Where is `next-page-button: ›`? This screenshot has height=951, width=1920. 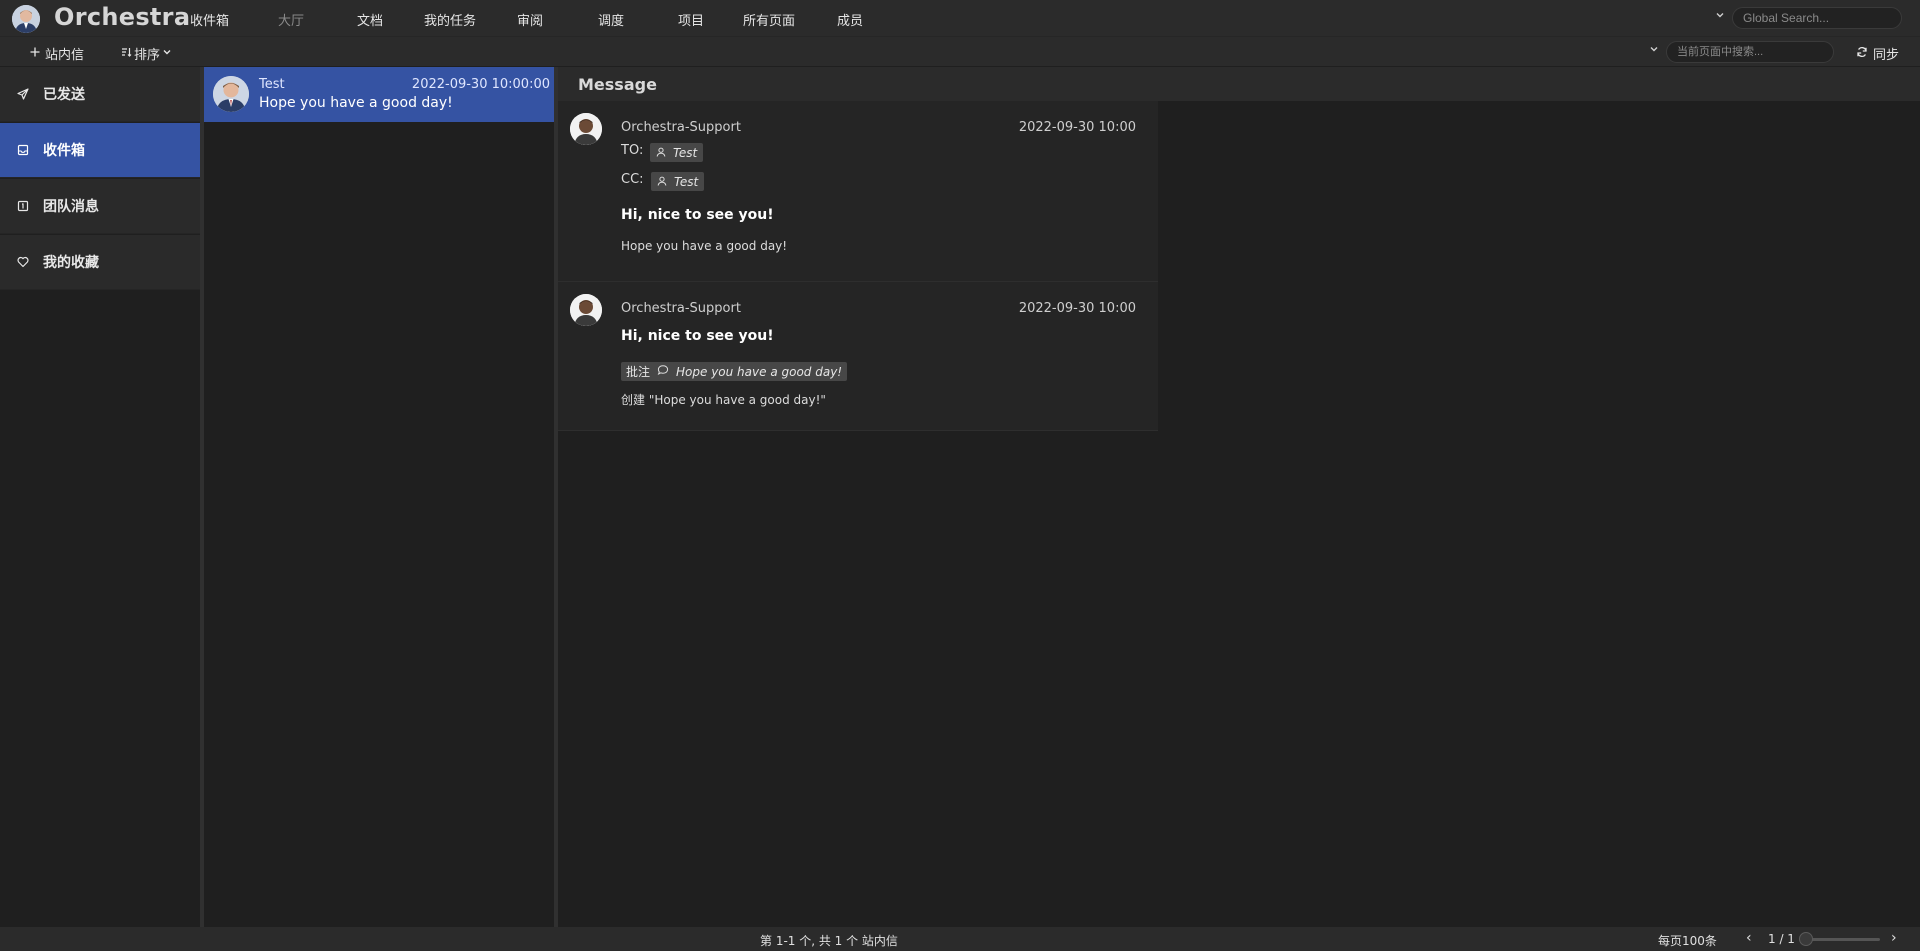 next-page-button: › is located at coordinates (1894, 938).